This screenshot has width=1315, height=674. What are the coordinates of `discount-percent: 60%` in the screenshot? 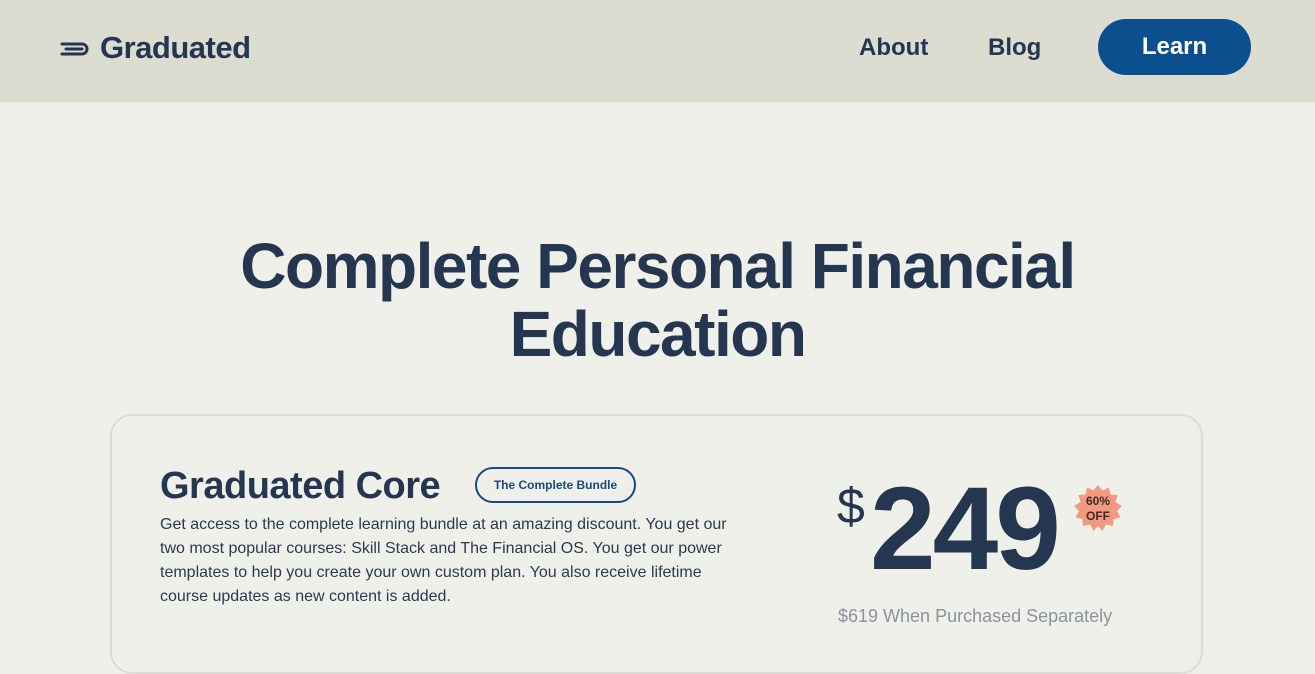 It's located at (1098, 501).